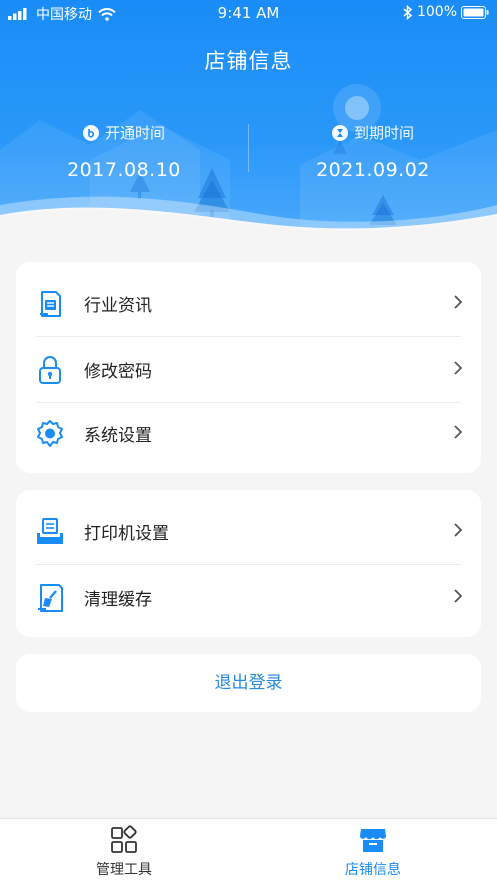 The image size is (497, 883). Describe the element at coordinates (134, 133) in the screenshot. I see `open-time-label: 开通时间` at that location.